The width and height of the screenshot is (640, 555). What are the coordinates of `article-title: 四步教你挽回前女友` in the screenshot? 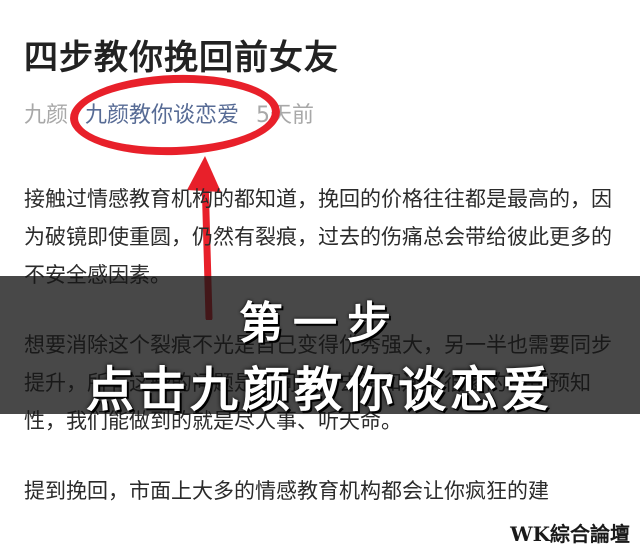 It's located at (181, 58).